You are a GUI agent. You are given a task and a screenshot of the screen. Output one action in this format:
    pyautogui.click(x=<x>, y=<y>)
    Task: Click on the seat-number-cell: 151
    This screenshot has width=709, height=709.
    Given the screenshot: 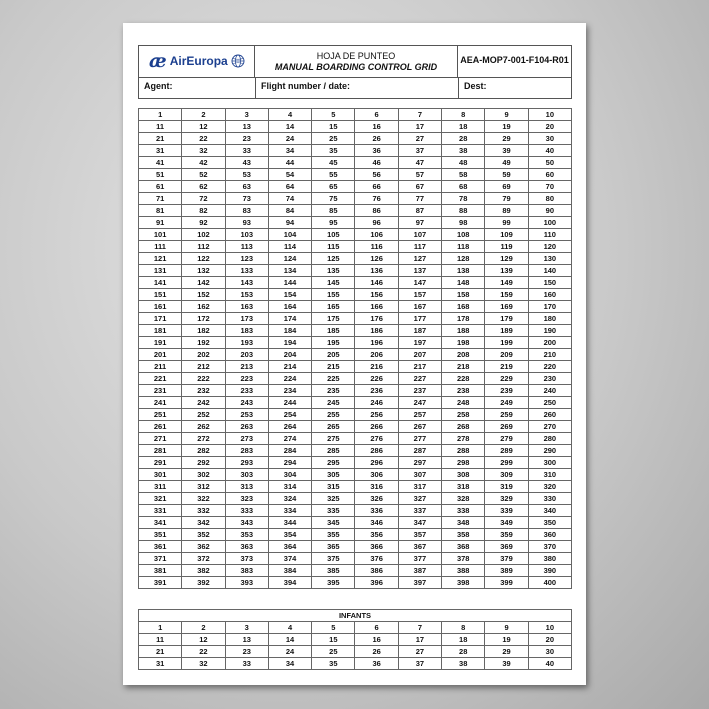 What is the action you would take?
    pyautogui.click(x=160, y=294)
    